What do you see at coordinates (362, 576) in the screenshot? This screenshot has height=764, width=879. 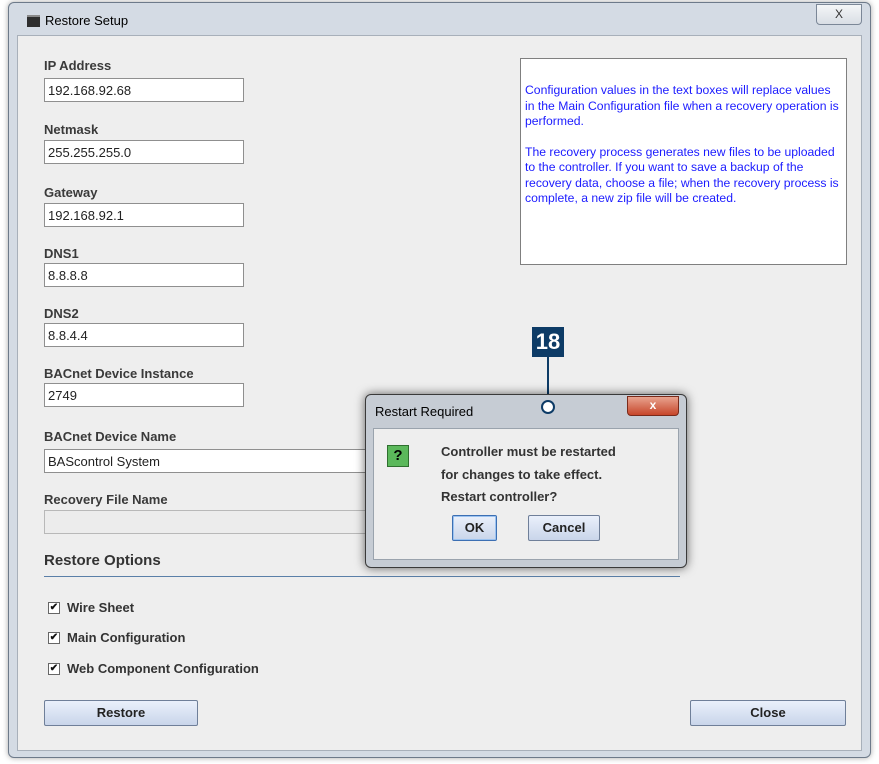 I see `section-divider` at bounding box center [362, 576].